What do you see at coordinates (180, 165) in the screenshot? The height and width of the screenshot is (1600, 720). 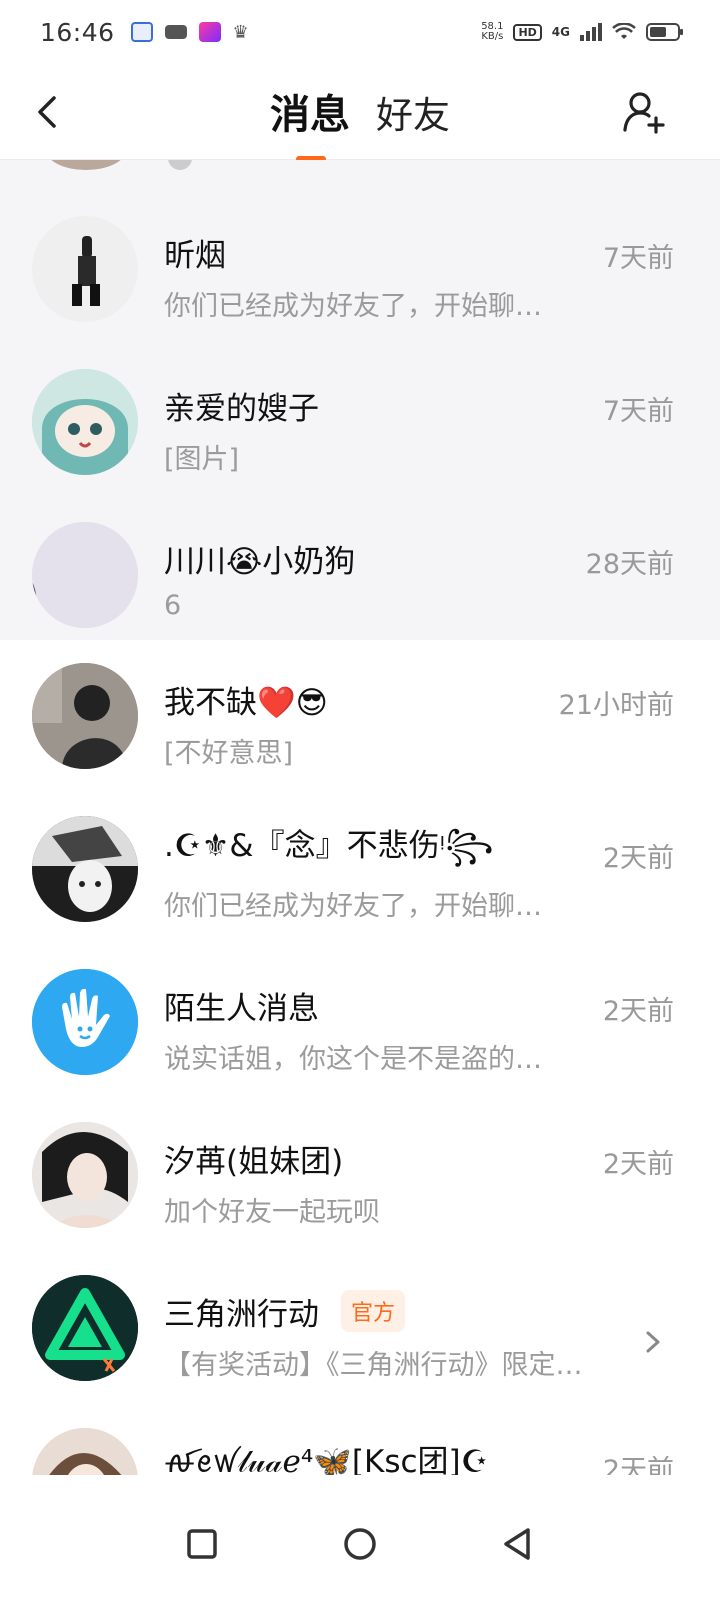 I see `unread-dot` at bounding box center [180, 165].